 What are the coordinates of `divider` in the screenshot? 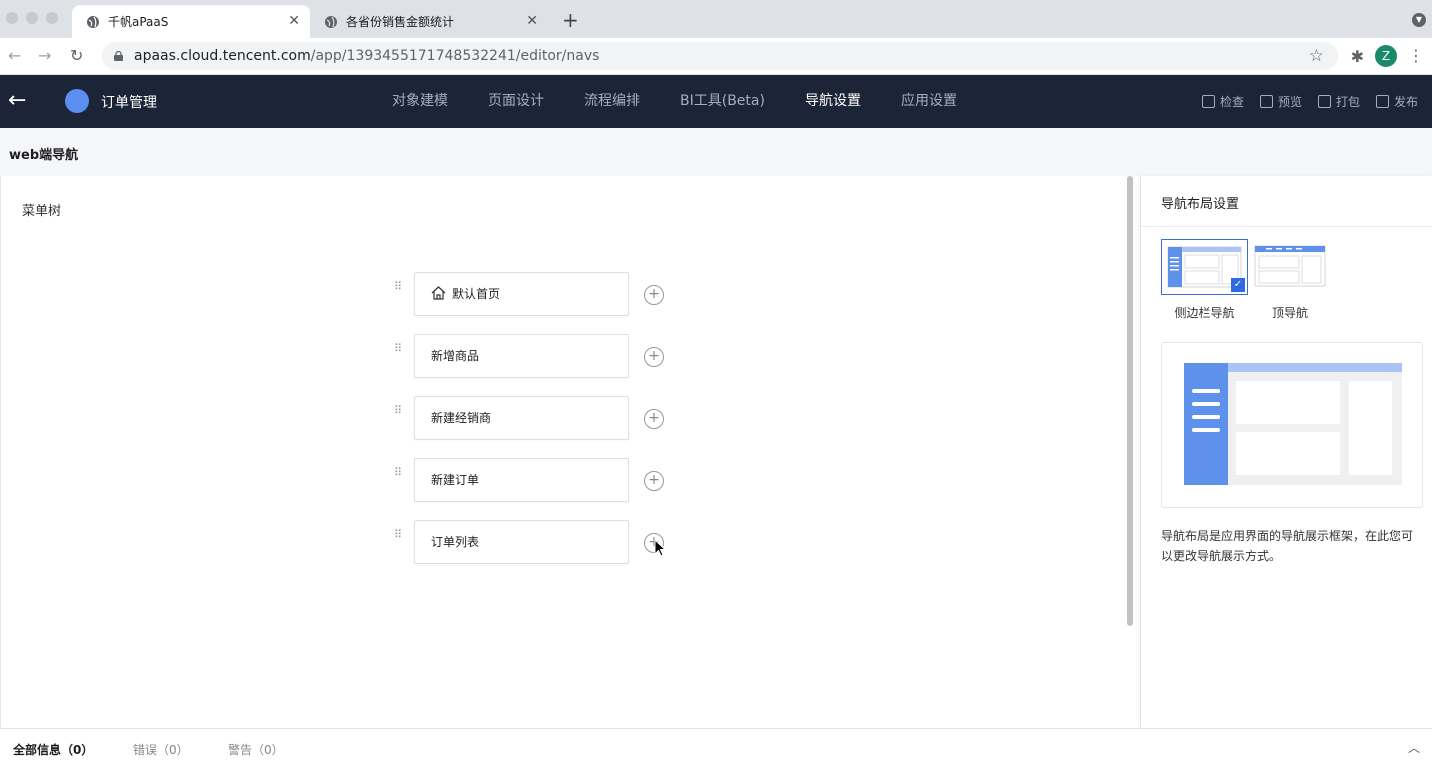 It's located at (1286, 226).